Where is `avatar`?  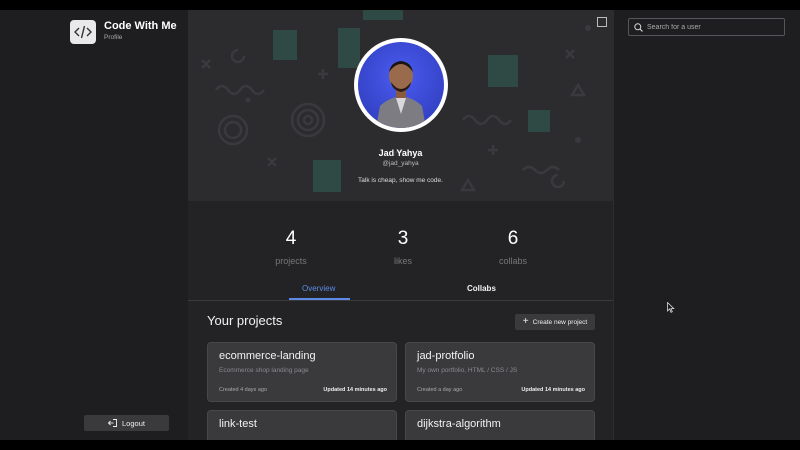
avatar is located at coordinates (401, 85).